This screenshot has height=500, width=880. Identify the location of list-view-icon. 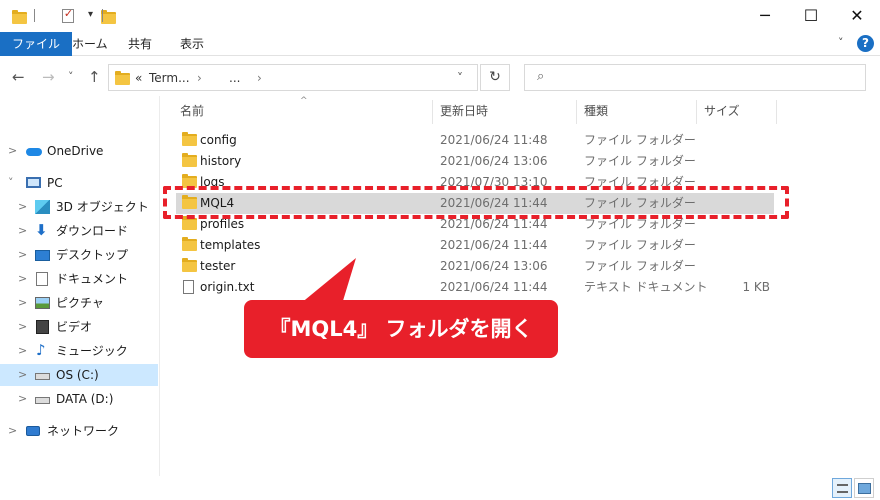
(842, 488).